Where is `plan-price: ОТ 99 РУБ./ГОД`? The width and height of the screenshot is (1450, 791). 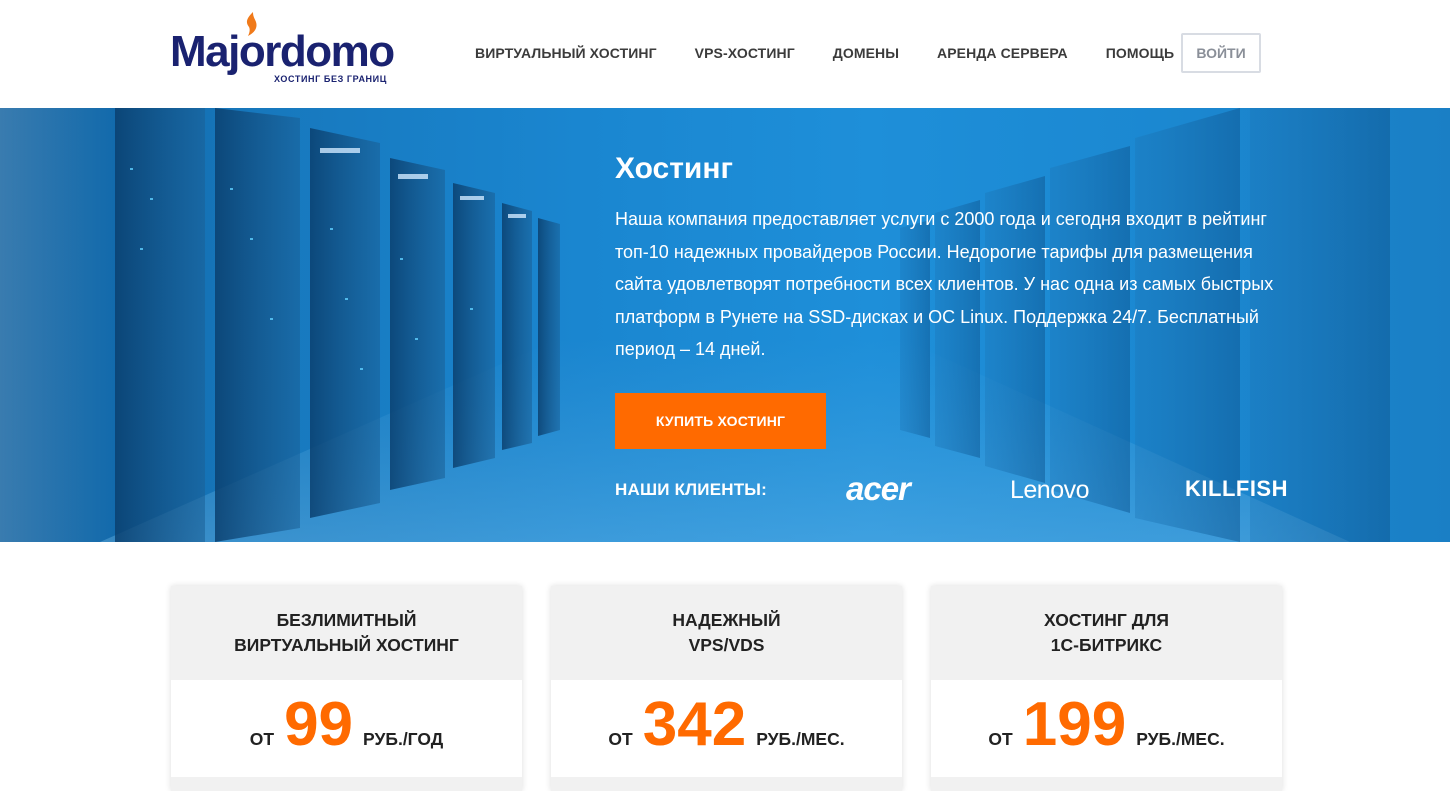 plan-price: ОТ 99 РУБ./ГОД is located at coordinates (346, 728).